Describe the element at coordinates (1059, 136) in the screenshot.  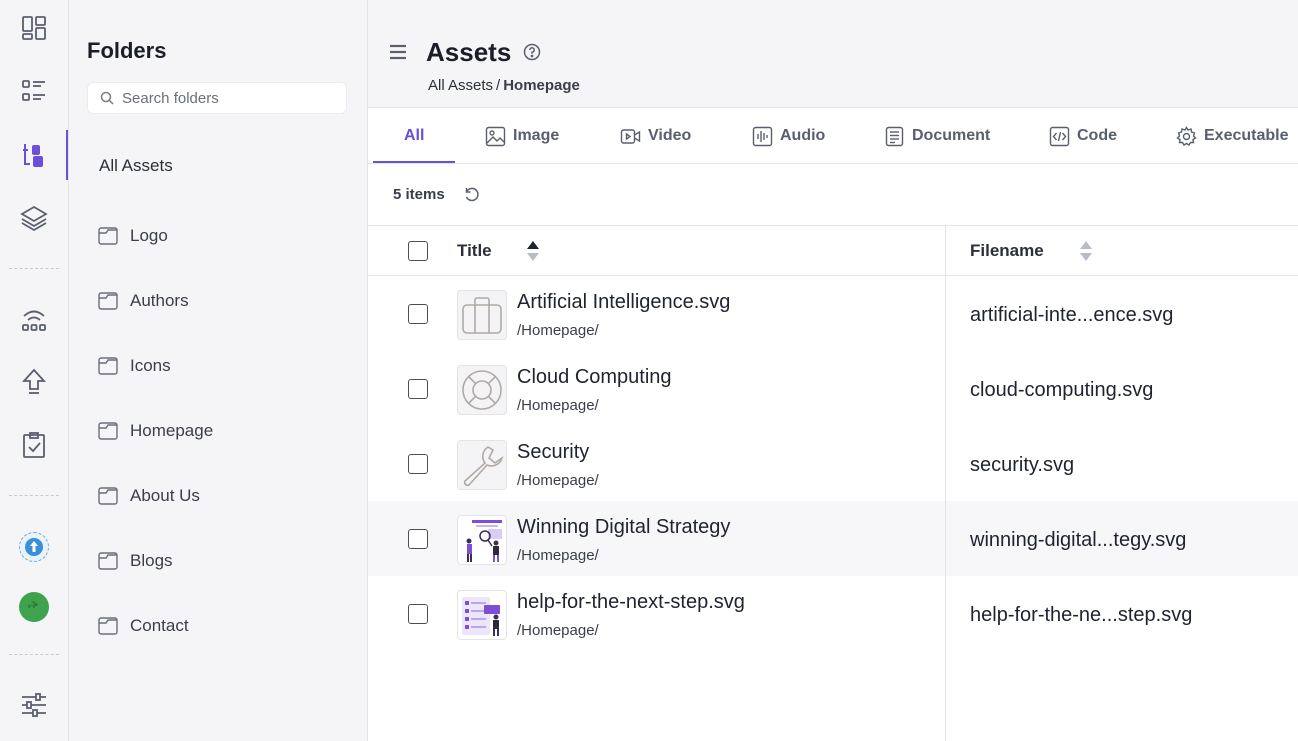
I see `code-icon` at that location.